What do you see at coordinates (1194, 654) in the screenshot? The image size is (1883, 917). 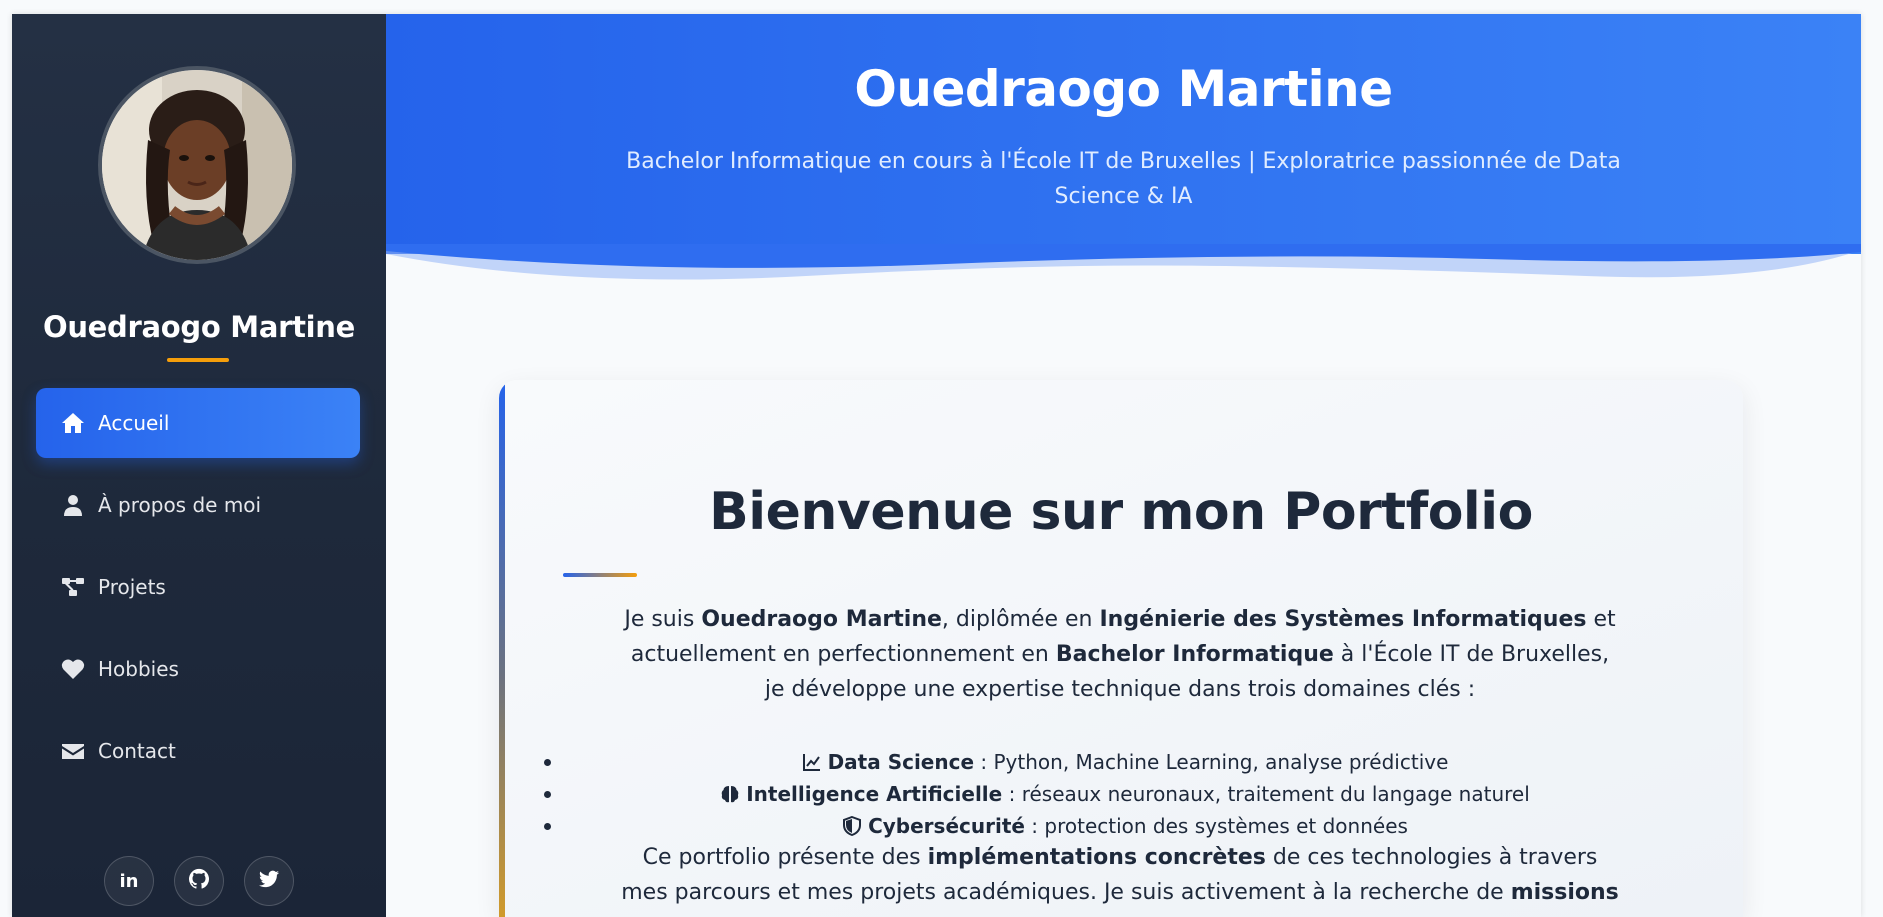 I see `intro-bachelor: Bachelor Informatique` at bounding box center [1194, 654].